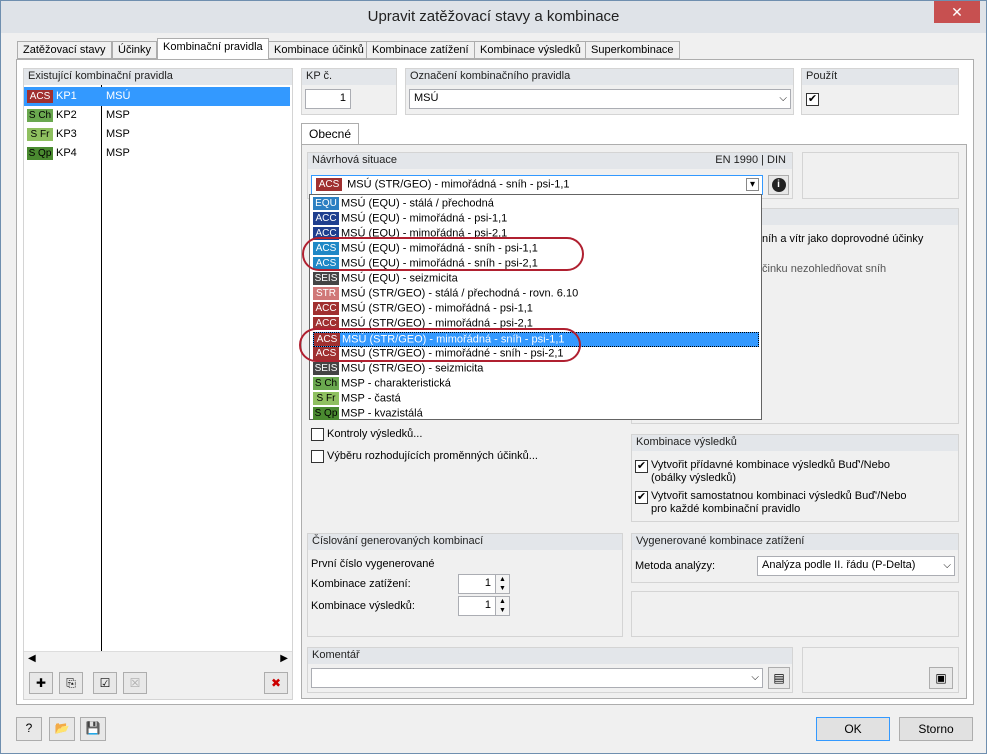 The width and height of the screenshot is (987, 754). What do you see at coordinates (330, 134) in the screenshot?
I see `subtab-obecne: Obecné` at bounding box center [330, 134].